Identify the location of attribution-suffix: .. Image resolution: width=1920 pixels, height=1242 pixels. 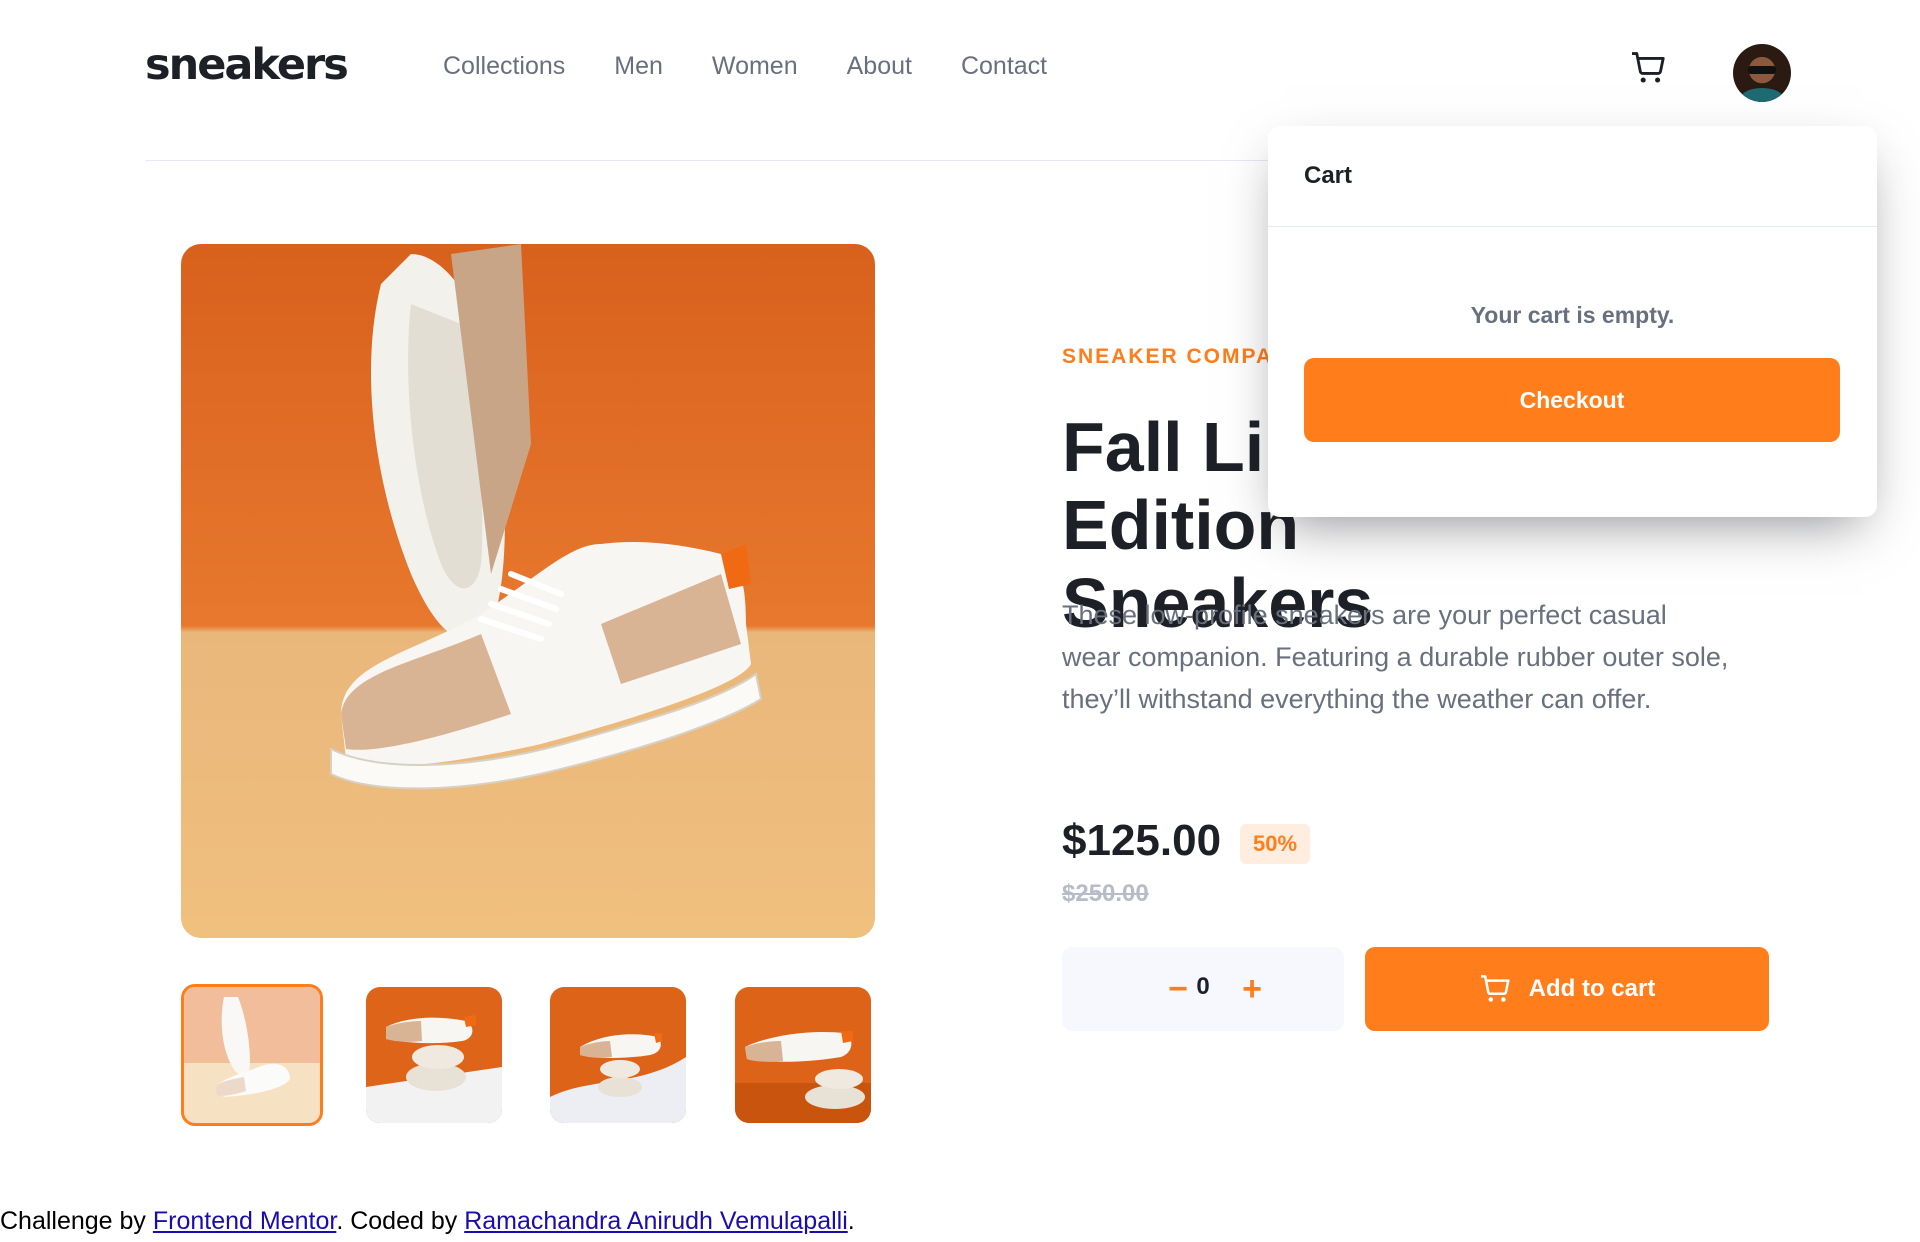
(851, 1221).